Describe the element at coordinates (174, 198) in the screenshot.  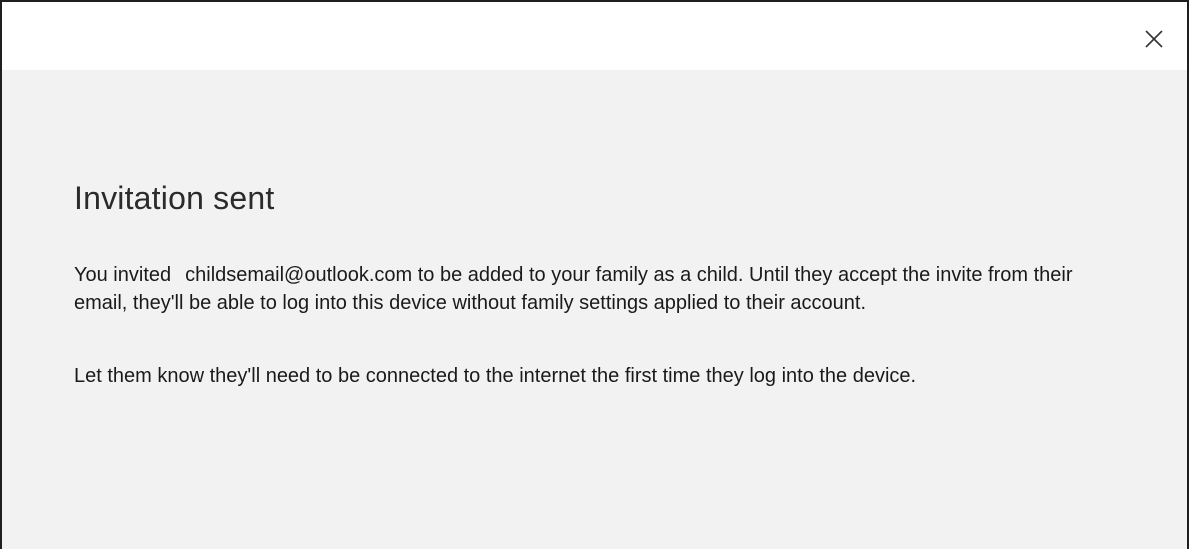
I see `dialog-heading: Invitation sent` at that location.